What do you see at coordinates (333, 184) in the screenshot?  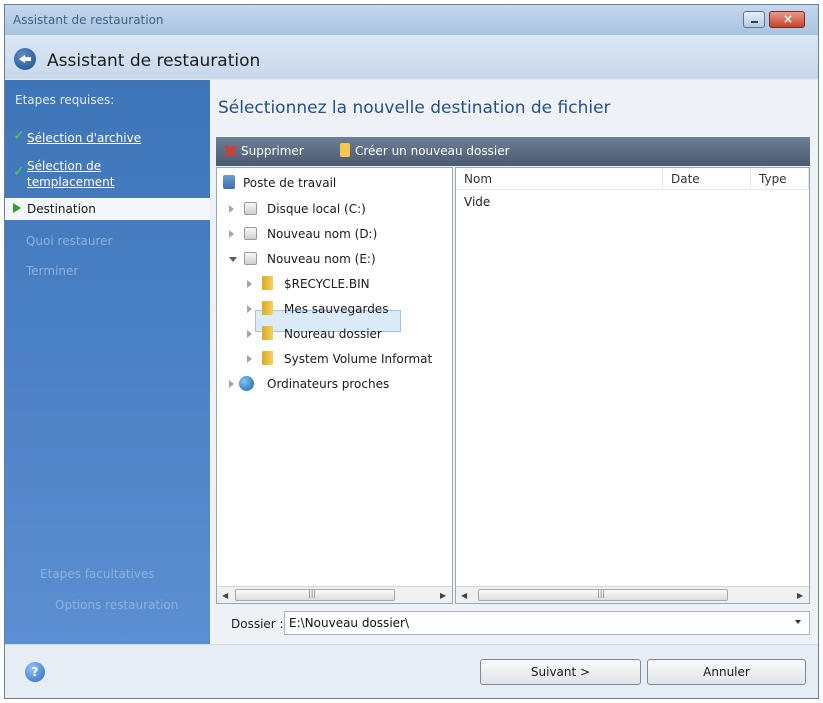 I see `tree-item-workstation: Poste de travail` at bounding box center [333, 184].